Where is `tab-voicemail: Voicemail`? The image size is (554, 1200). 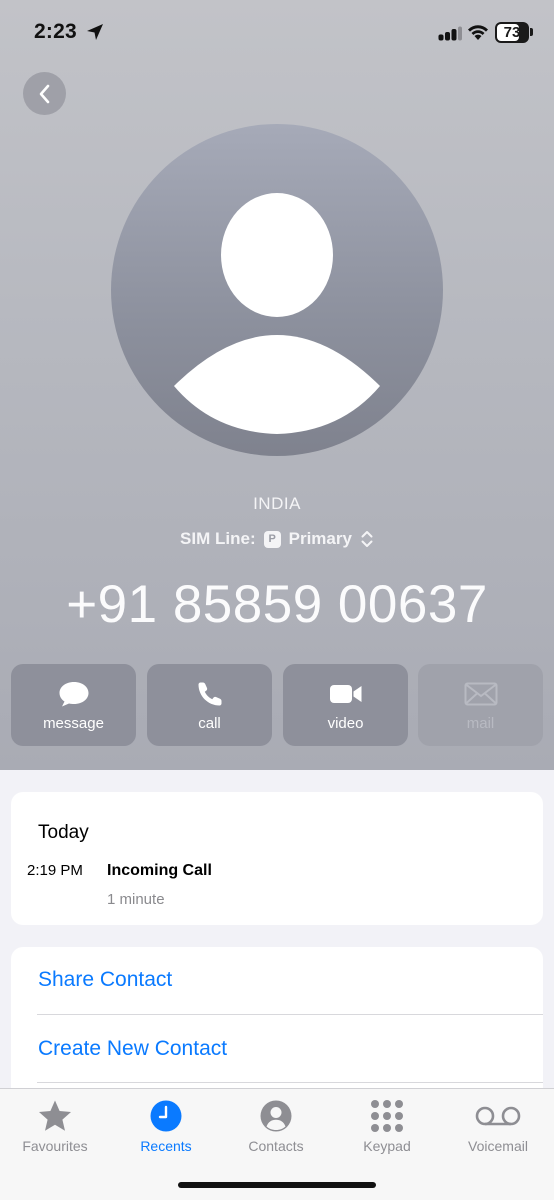 tab-voicemail: Voicemail is located at coordinates (498, 1121).